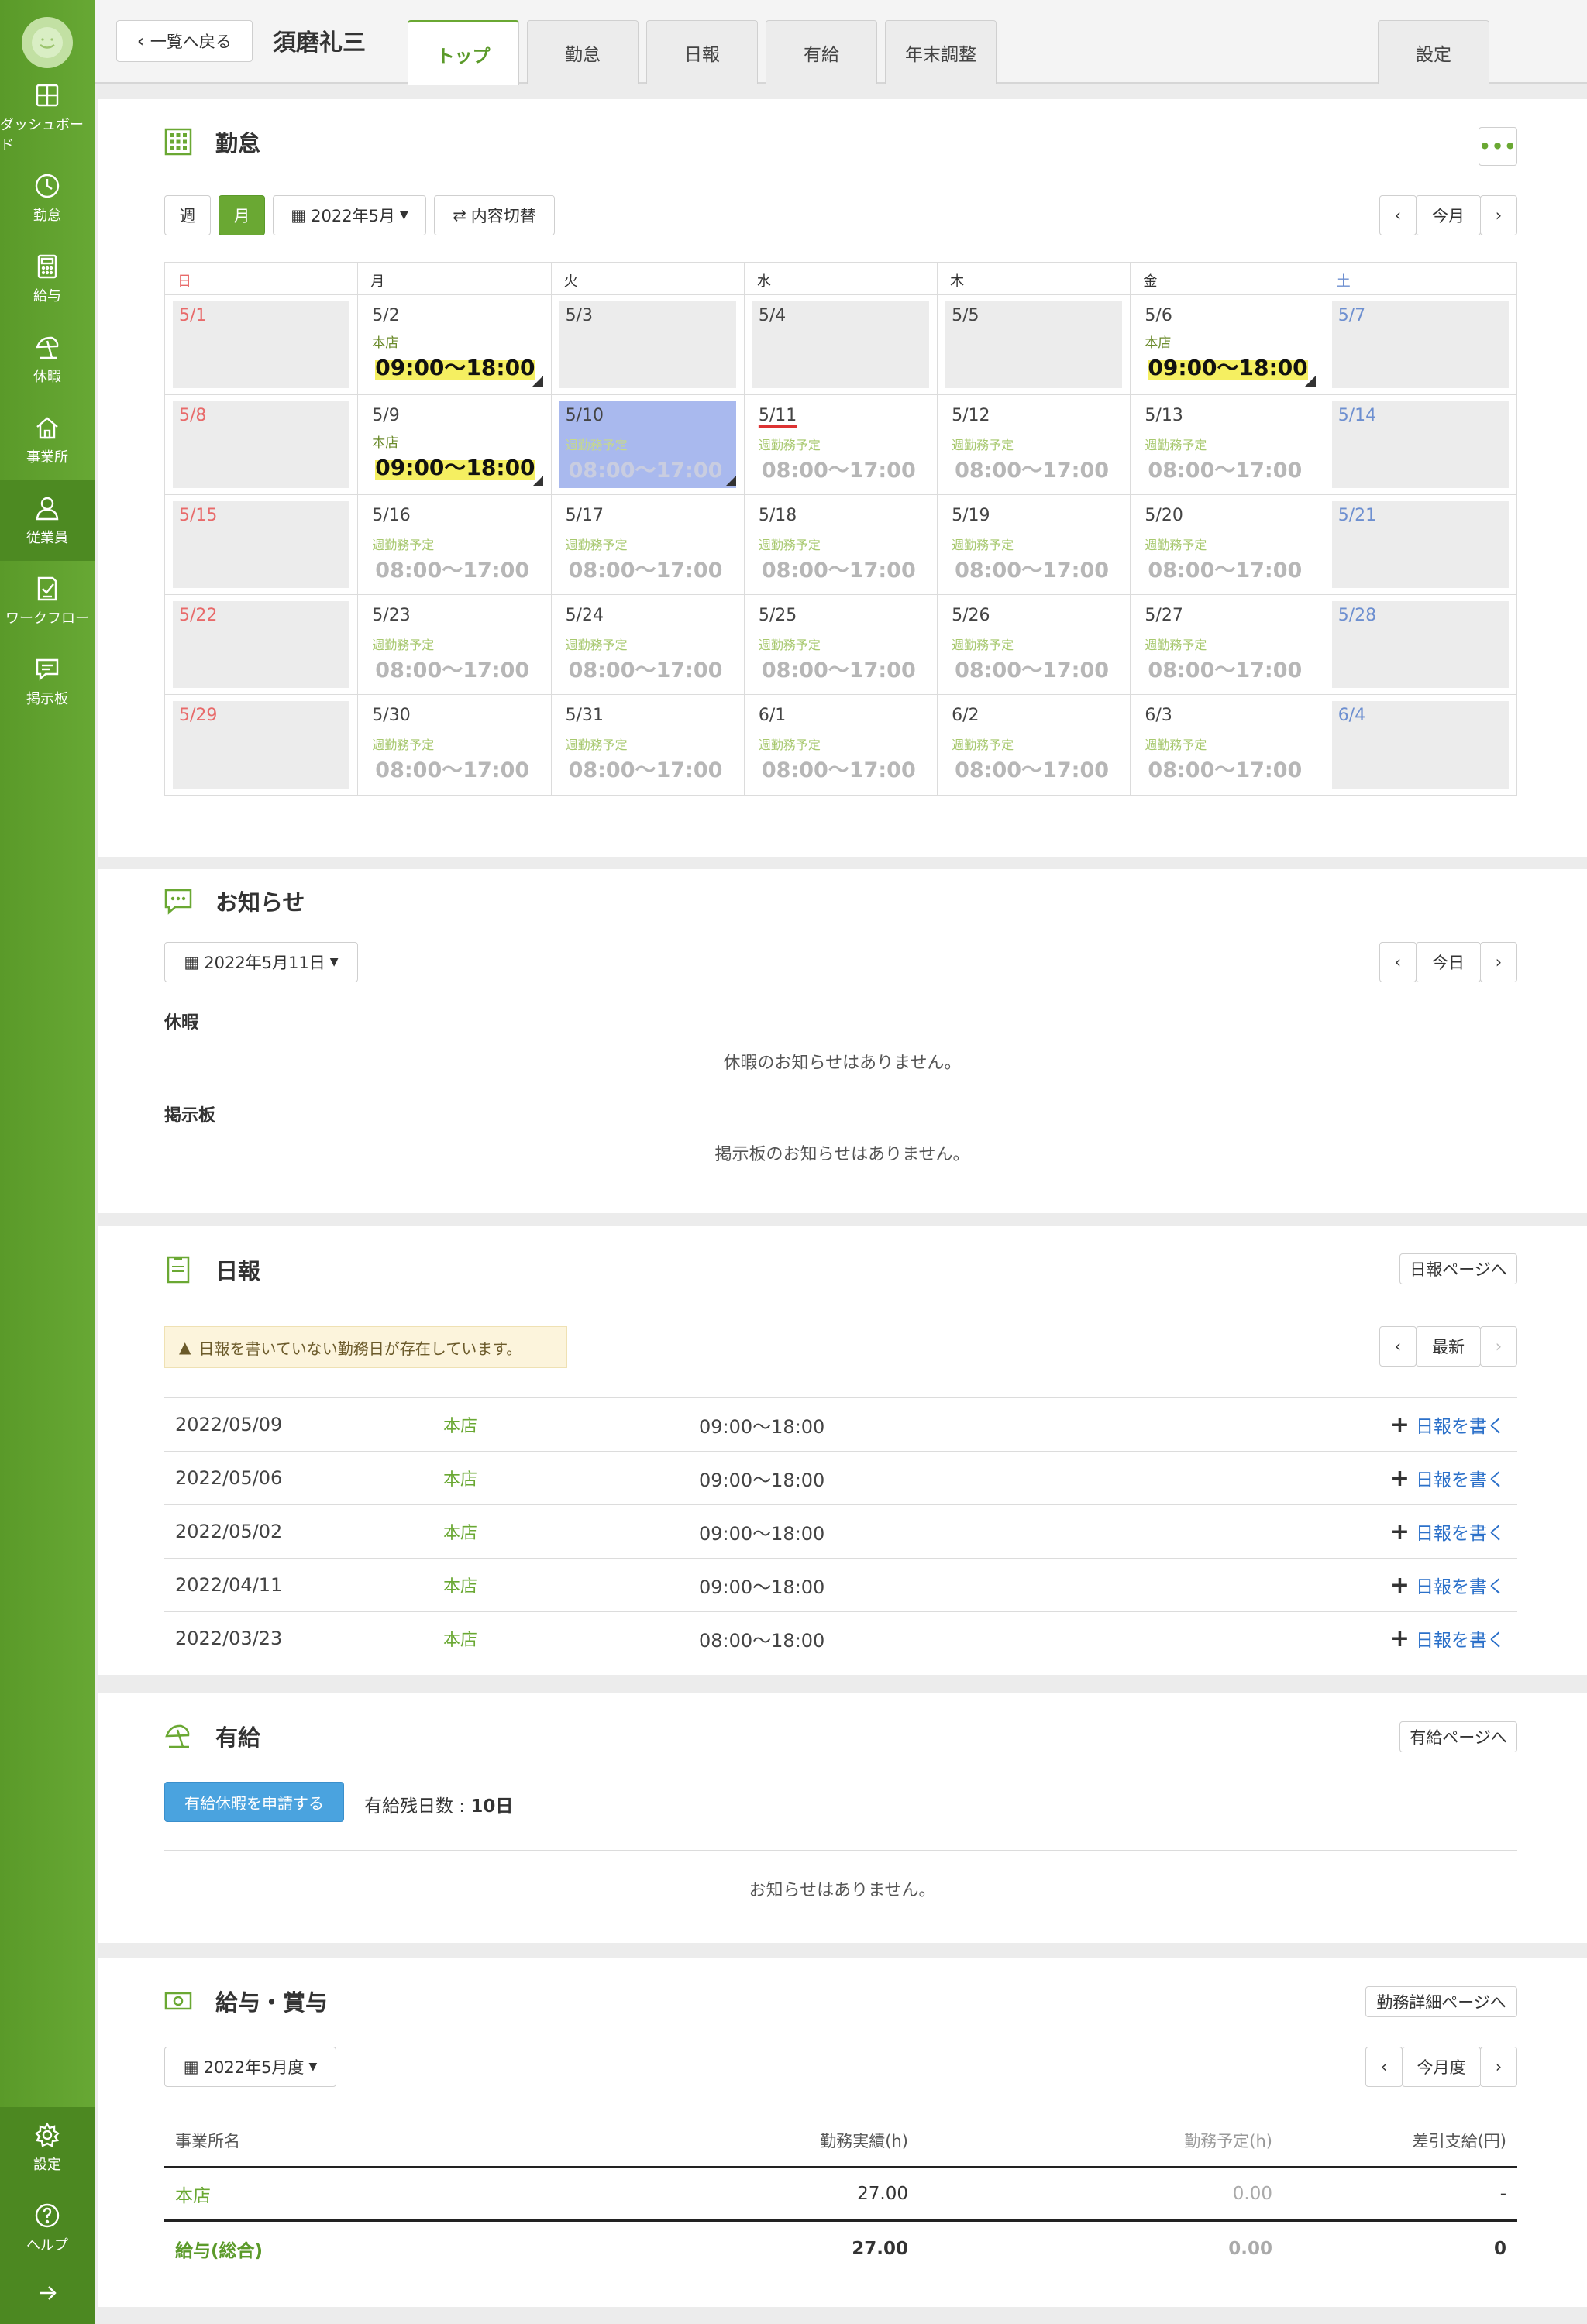  I want to click on today-button: 今日, so click(1448, 962).